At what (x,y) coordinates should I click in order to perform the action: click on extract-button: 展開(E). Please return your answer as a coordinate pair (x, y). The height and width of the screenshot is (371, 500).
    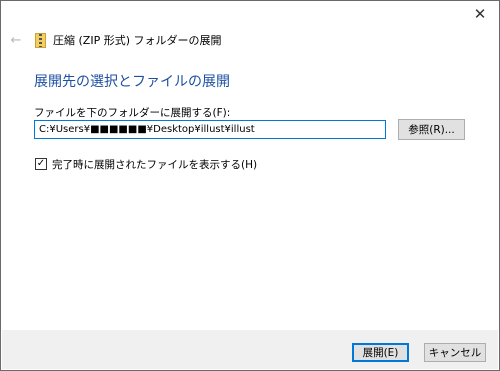
    Looking at the image, I should click on (380, 352).